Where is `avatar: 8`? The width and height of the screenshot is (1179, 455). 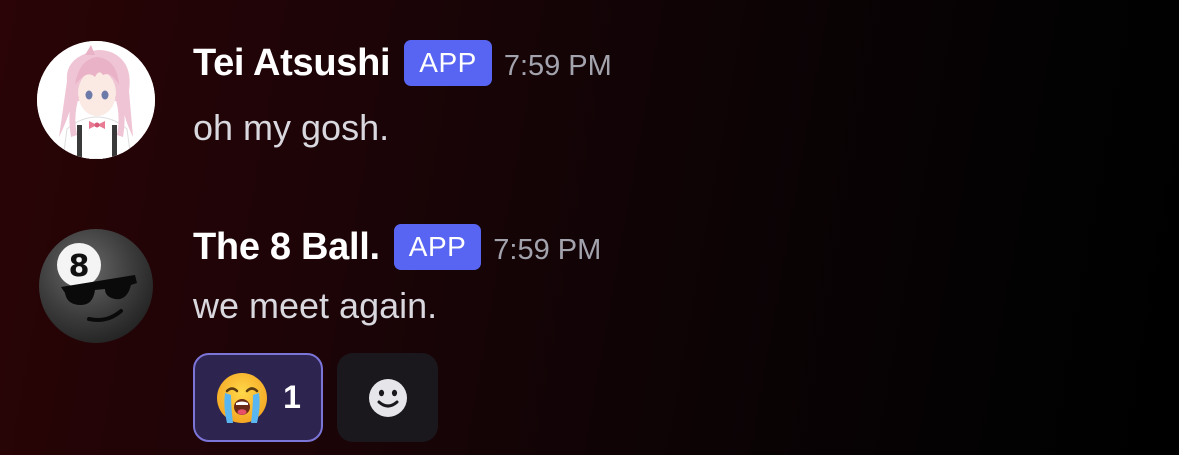 avatar: 8 is located at coordinates (96, 286).